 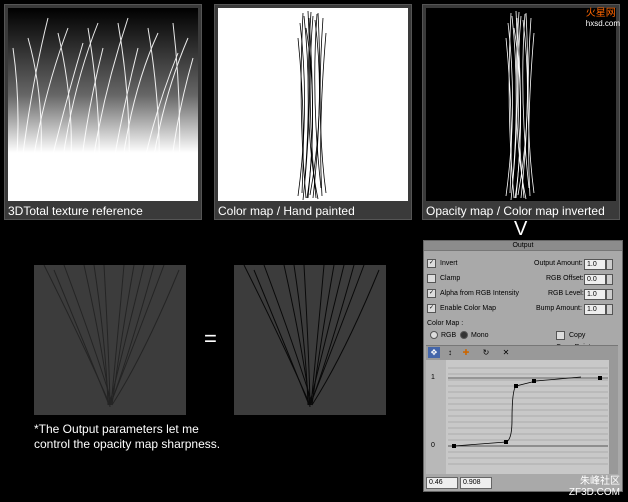 I want to click on delete-point-icon: ✕, so click(x=506, y=352).